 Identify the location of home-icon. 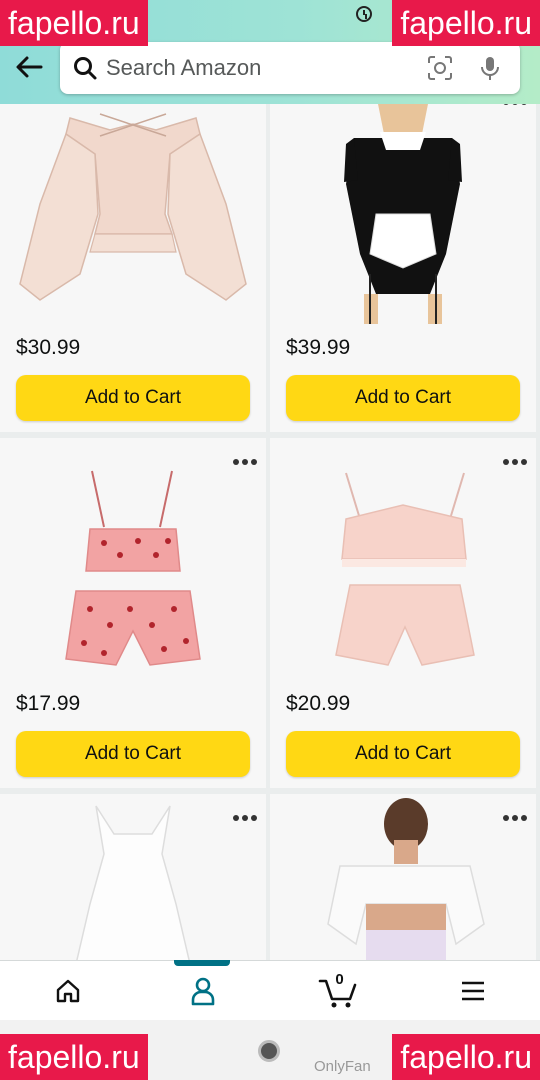
(67, 991).